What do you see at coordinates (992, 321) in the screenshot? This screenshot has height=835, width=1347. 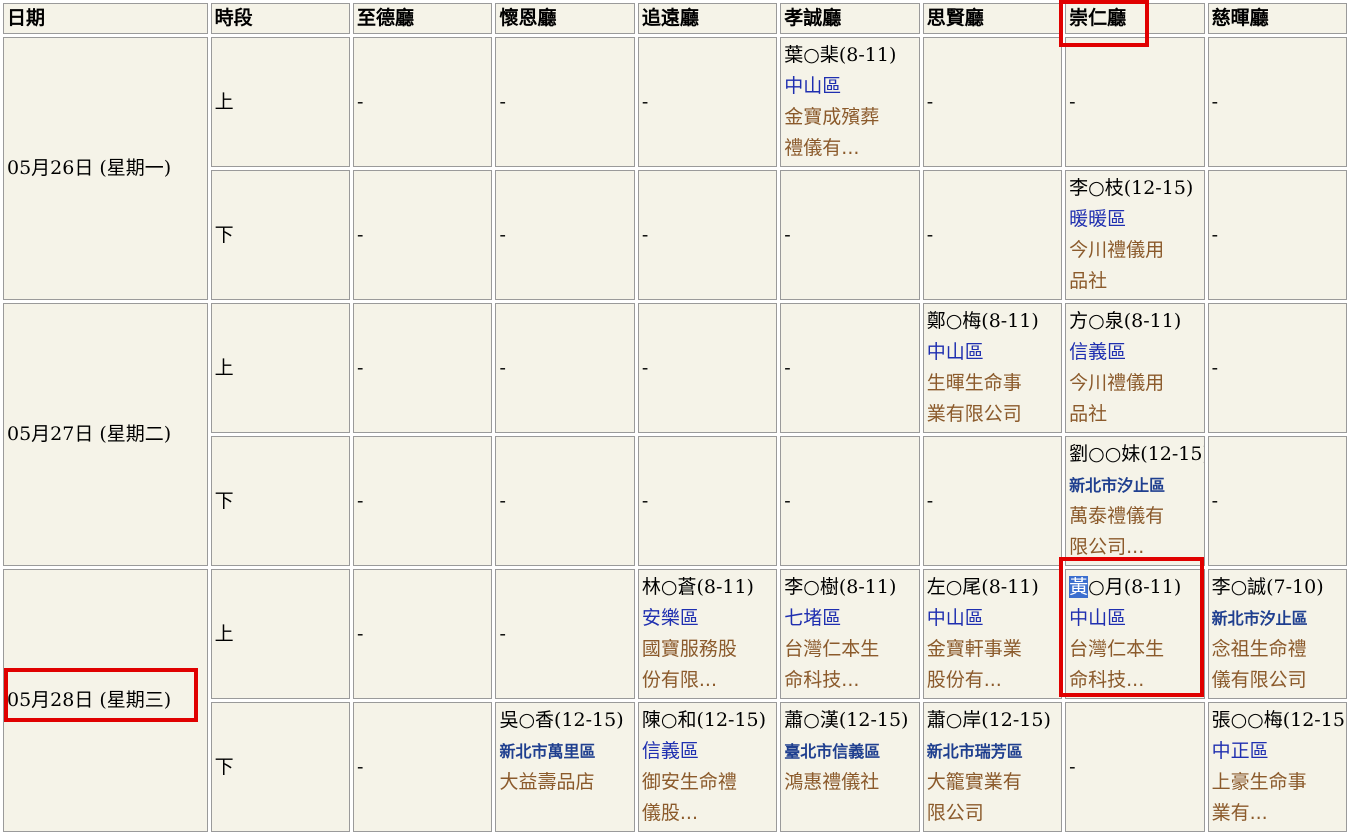 I see `deceased-name: 鄭○梅(8-11)` at bounding box center [992, 321].